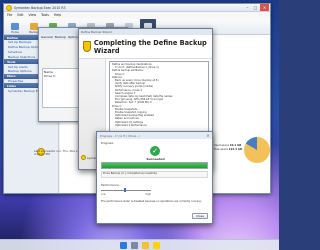 The width and height of the screenshot is (320, 250). Describe the element at coordinates (83, 157) in the screenshot. I see `symantec-logo-icon` at that location.